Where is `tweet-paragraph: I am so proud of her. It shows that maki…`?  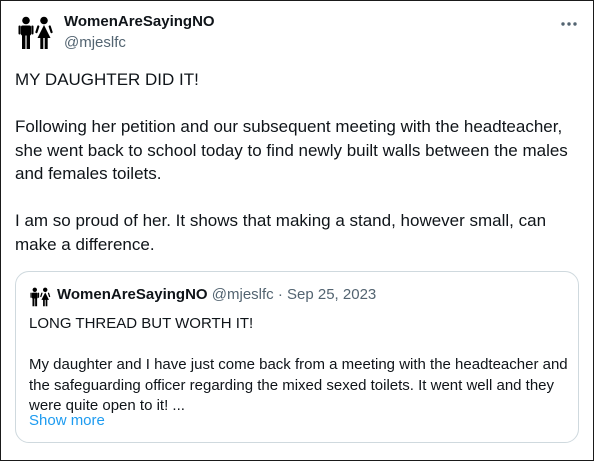 tweet-paragraph: I am so proud of her. It shows that maki… is located at coordinates (281, 232).